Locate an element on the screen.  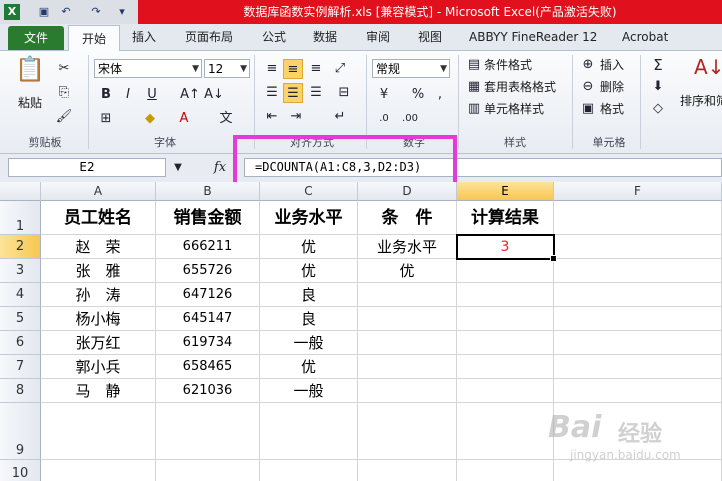
row-header-1: 1 is located at coordinates (20, 218).